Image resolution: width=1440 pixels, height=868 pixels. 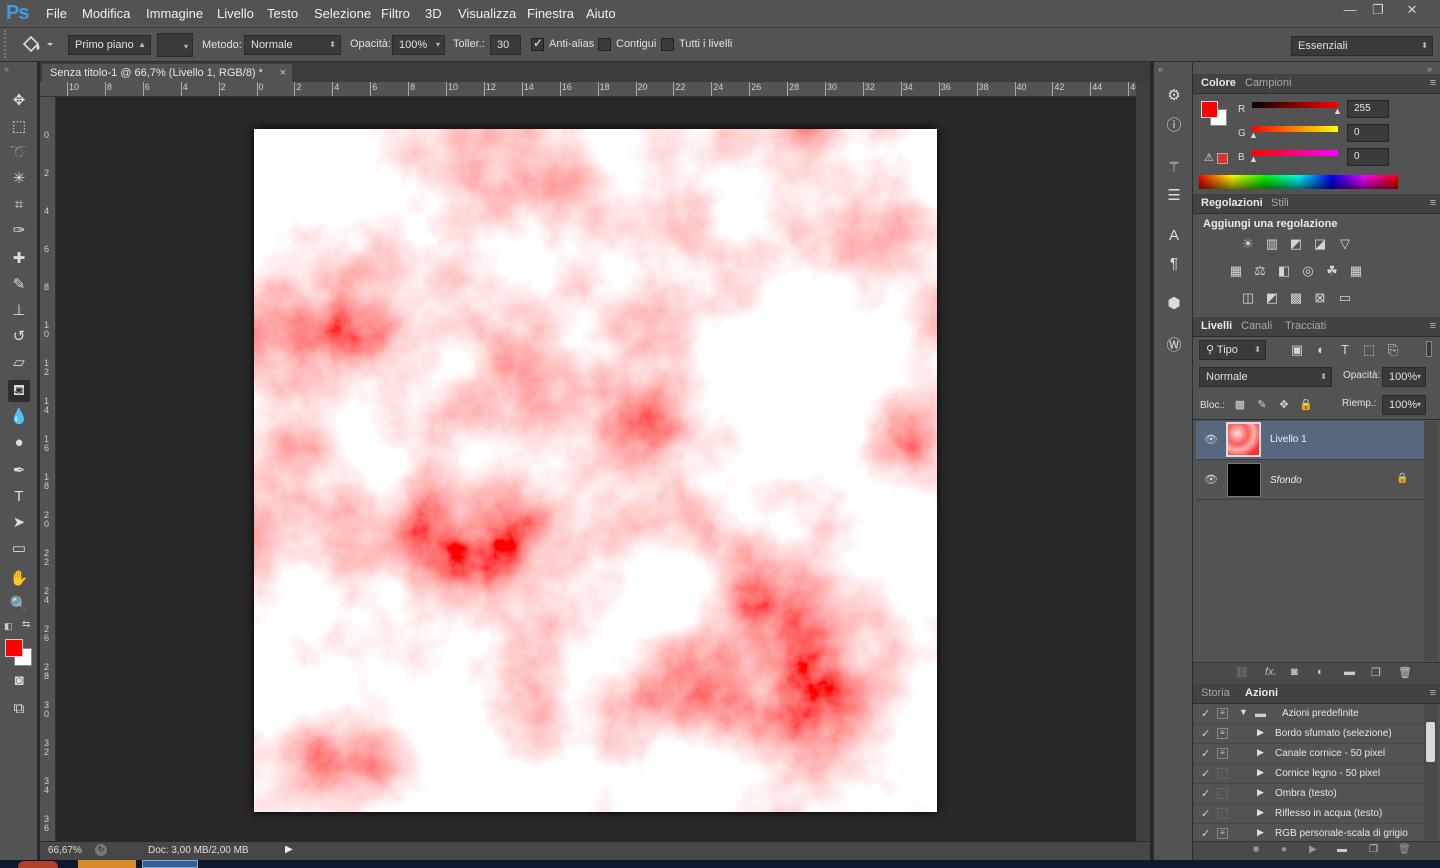 What do you see at coordinates (1240, 405) in the screenshot?
I see `lock-transparency-icon: ▩` at bounding box center [1240, 405].